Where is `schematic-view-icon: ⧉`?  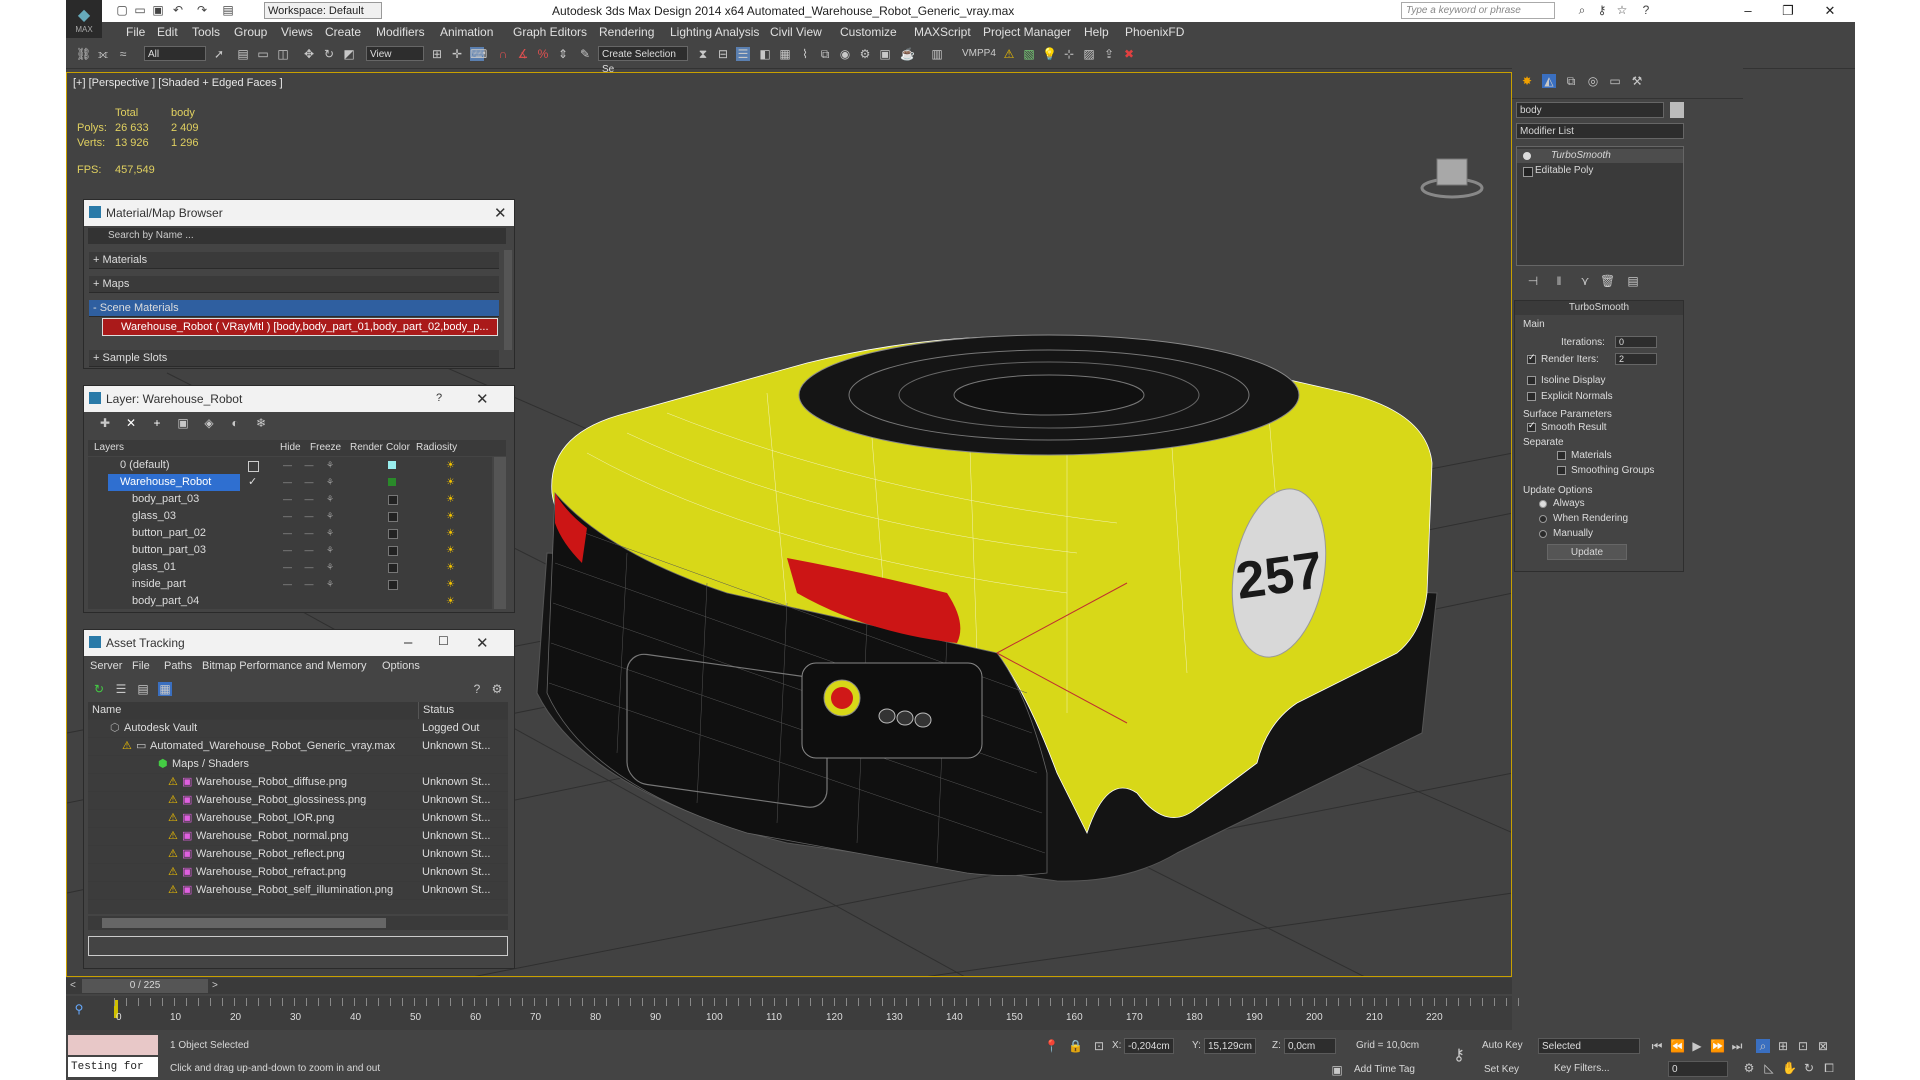 schematic-view-icon: ⧉ is located at coordinates (825, 54).